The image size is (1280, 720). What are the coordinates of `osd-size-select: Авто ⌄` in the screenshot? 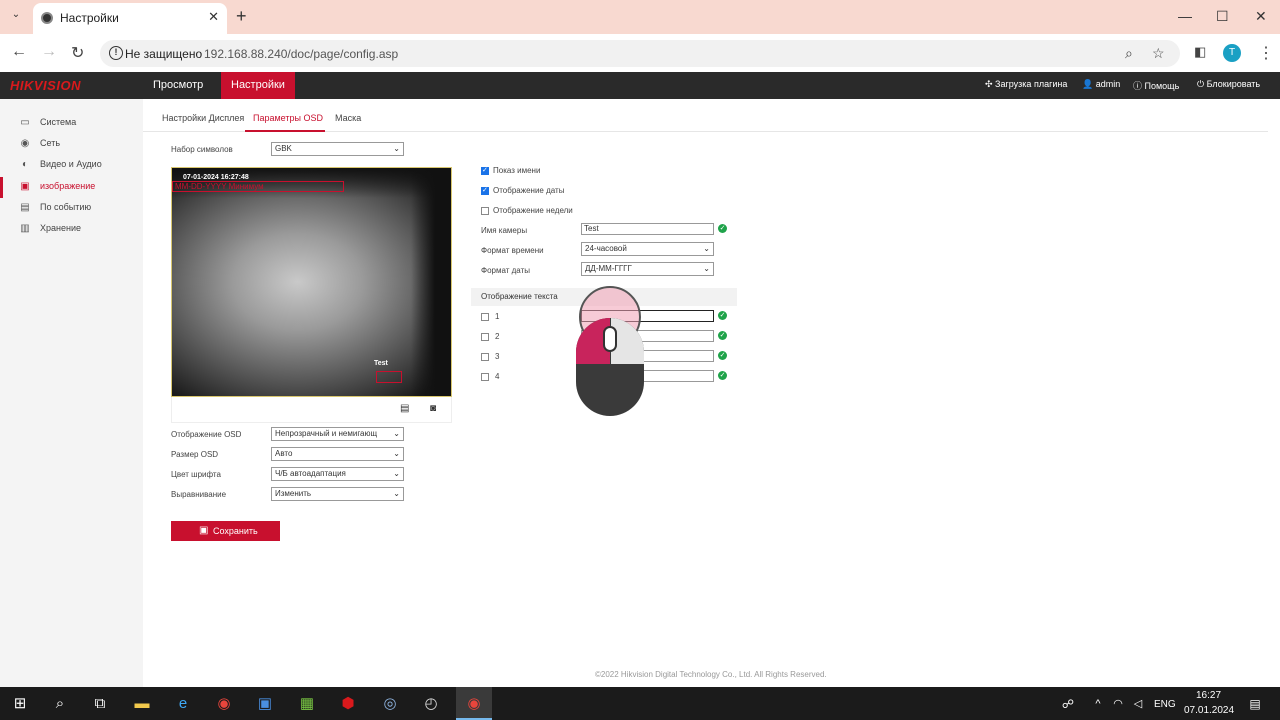 It's located at (337, 454).